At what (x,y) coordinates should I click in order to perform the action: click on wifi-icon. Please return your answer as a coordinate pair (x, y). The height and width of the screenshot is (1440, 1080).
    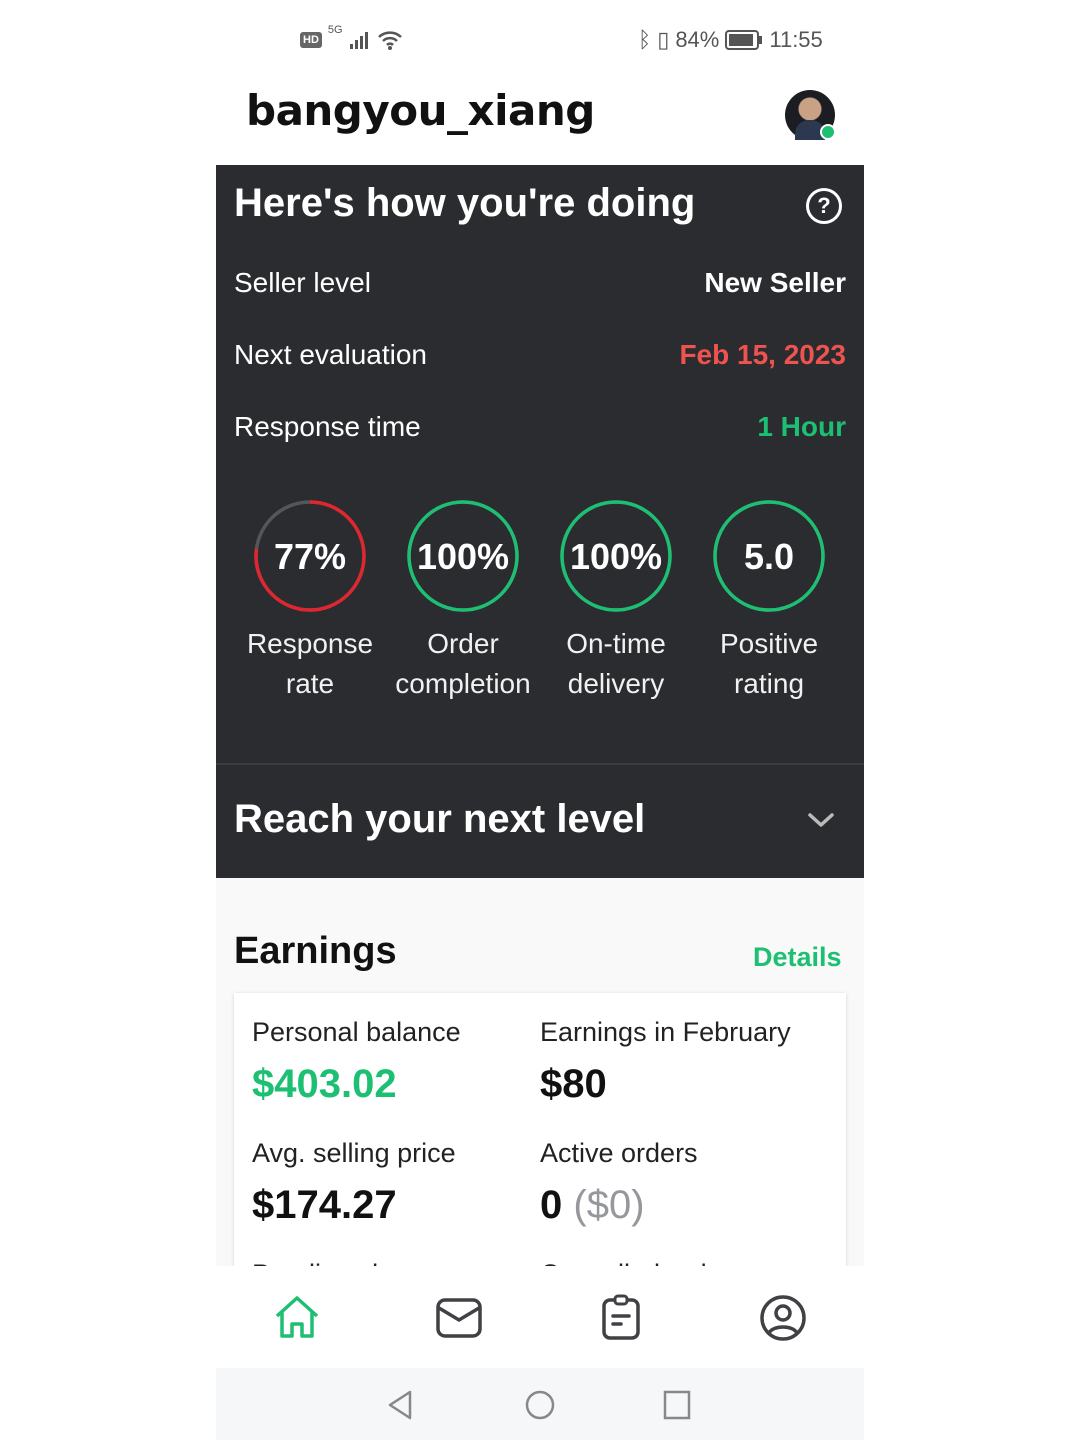
    Looking at the image, I should click on (389, 40).